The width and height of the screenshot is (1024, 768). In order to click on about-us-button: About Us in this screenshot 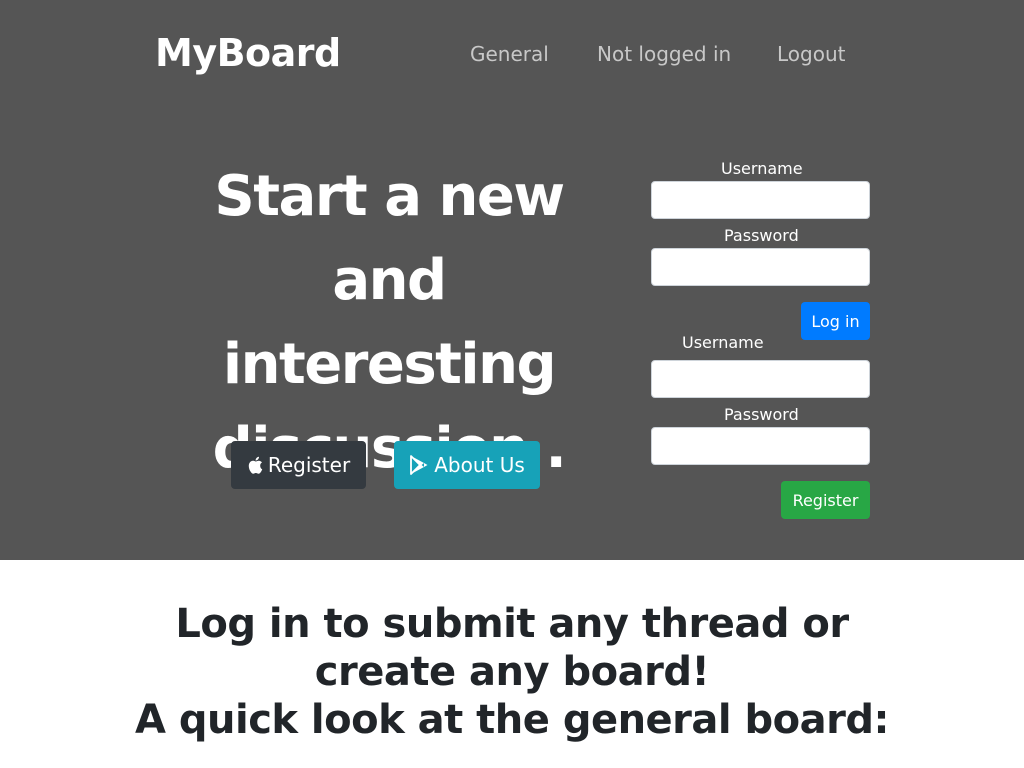, I will do `click(467, 465)`.